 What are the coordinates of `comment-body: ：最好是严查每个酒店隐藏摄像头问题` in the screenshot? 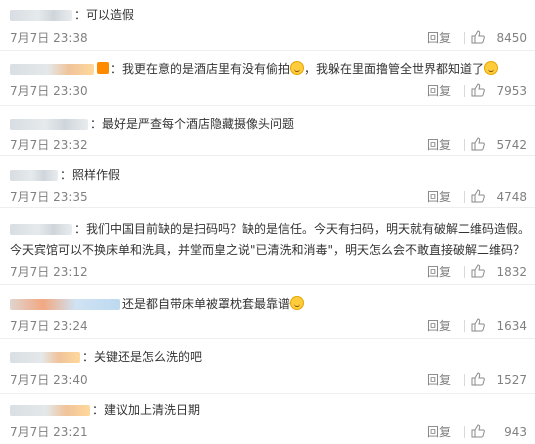 It's located at (268, 124).